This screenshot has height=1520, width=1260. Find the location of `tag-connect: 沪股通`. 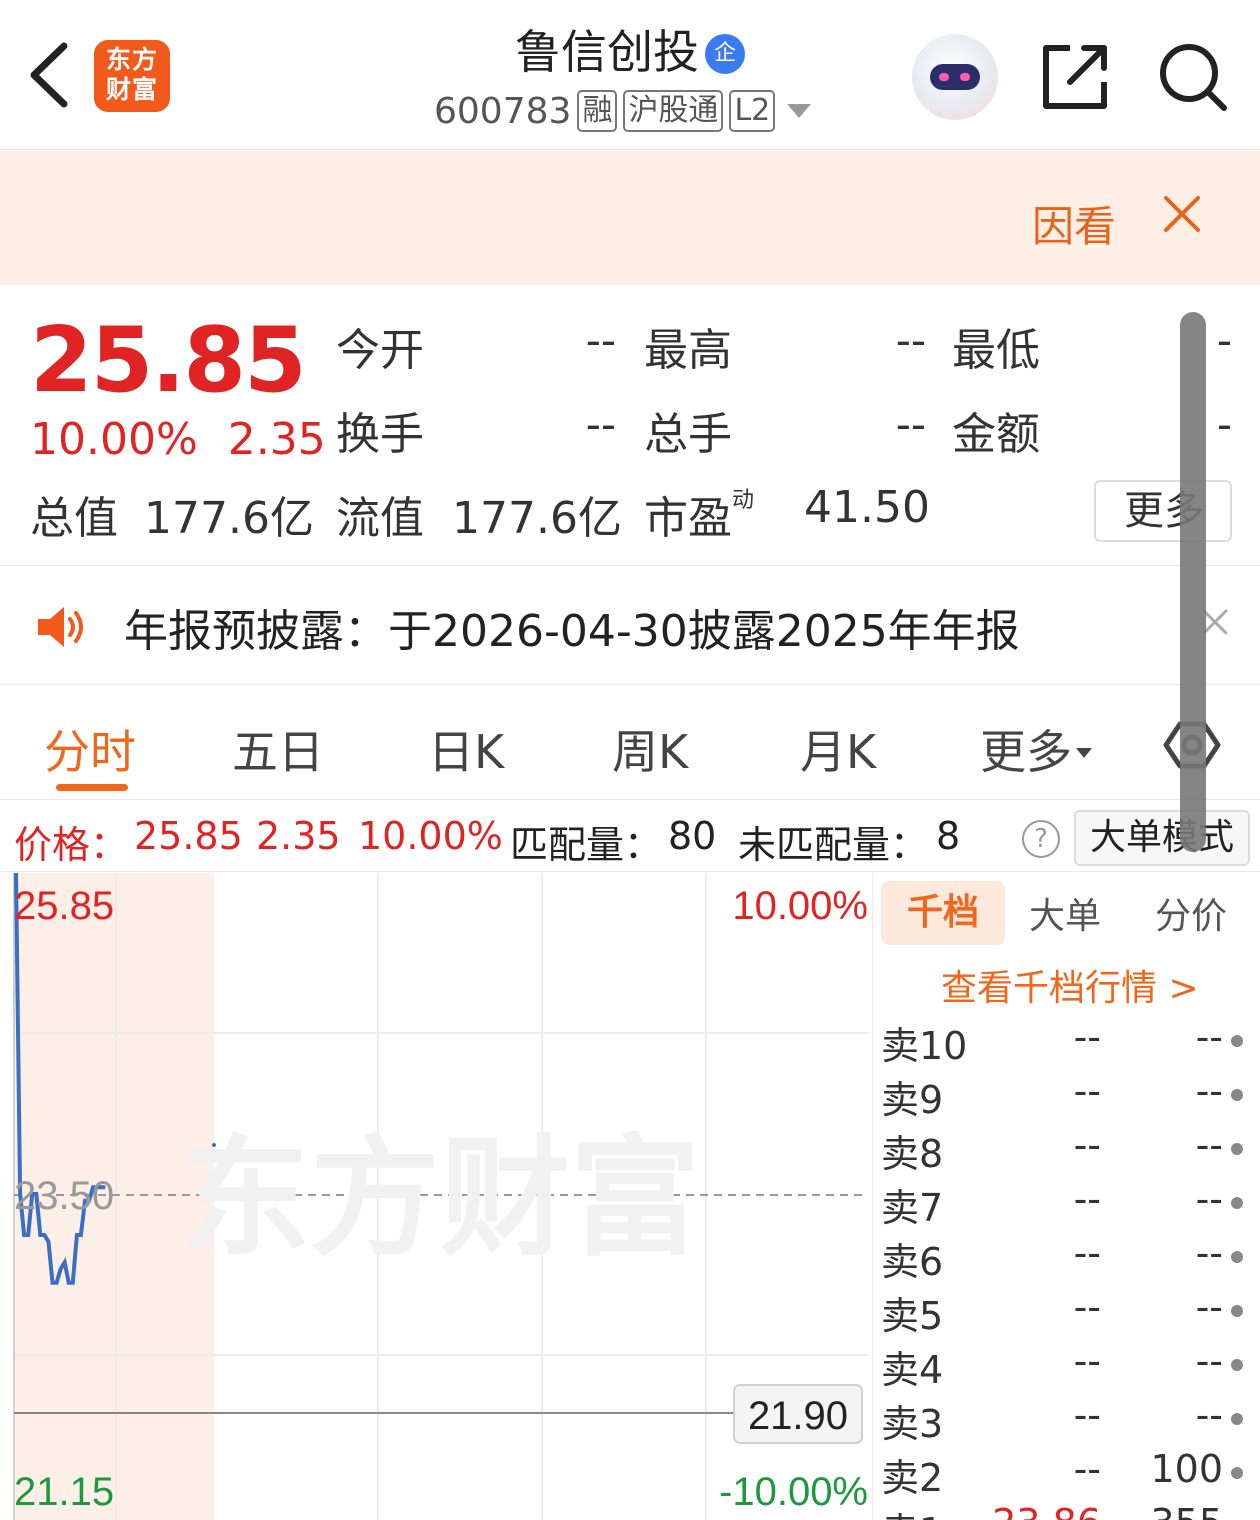

tag-connect: 沪股通 is located at coordinates (673, 111).